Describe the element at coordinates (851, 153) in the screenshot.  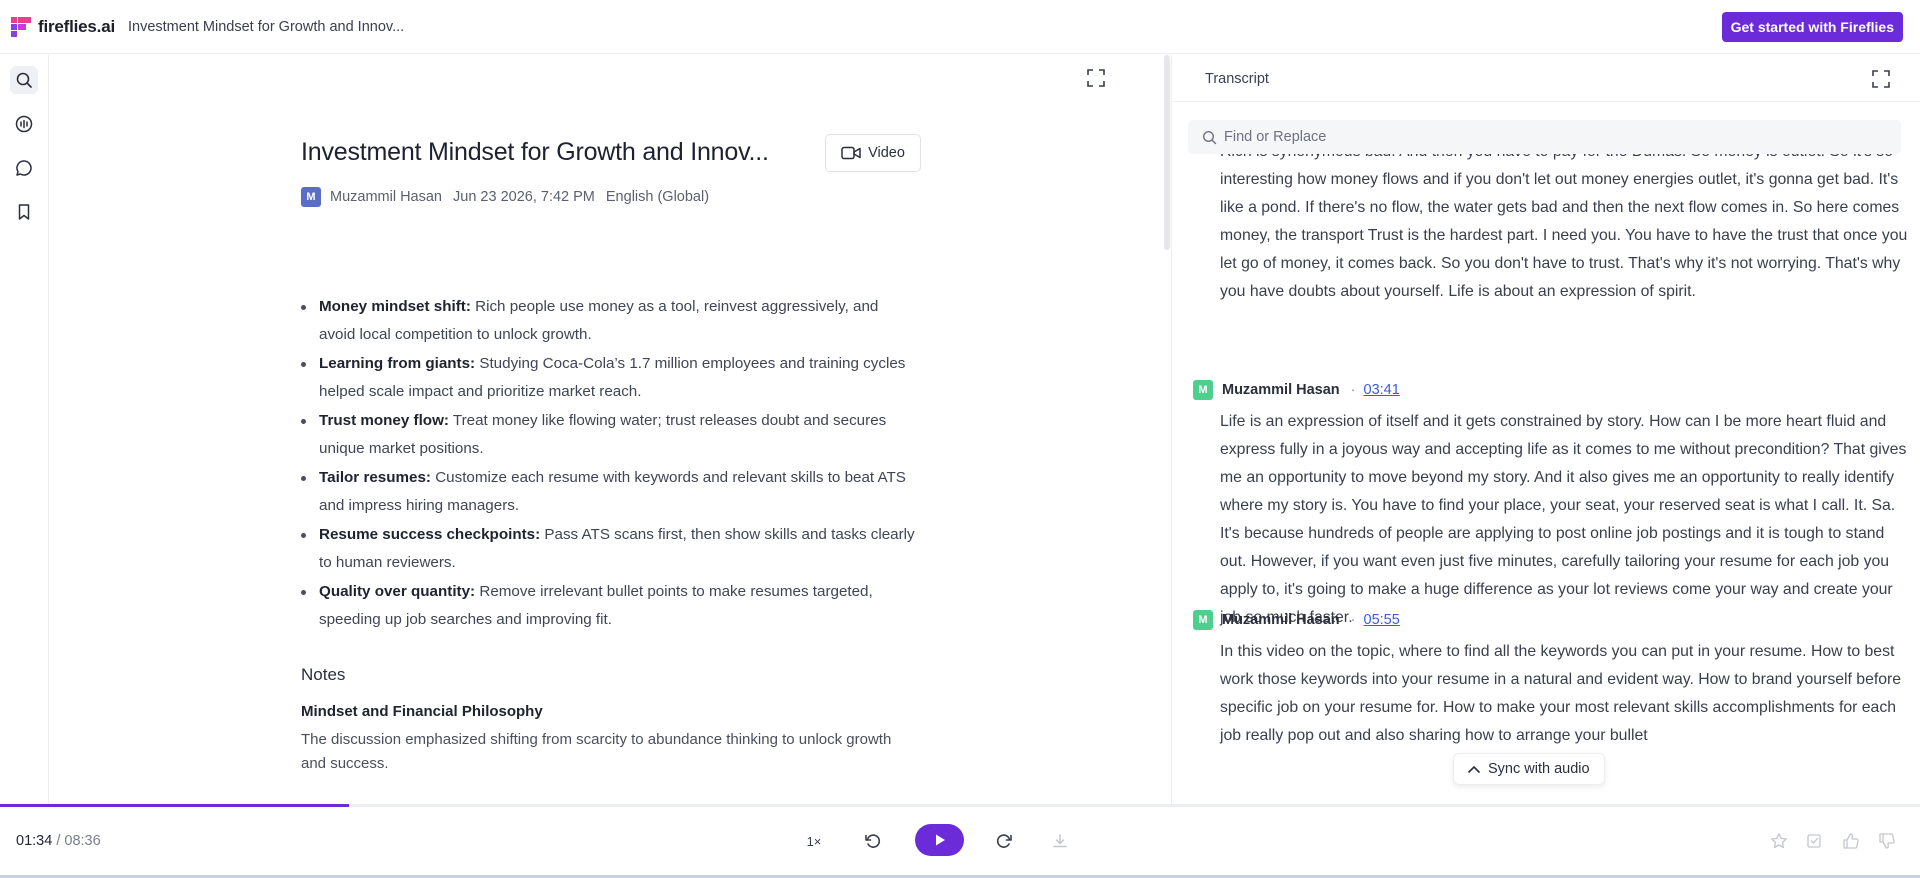
I see `video-camera-icon` at that location.